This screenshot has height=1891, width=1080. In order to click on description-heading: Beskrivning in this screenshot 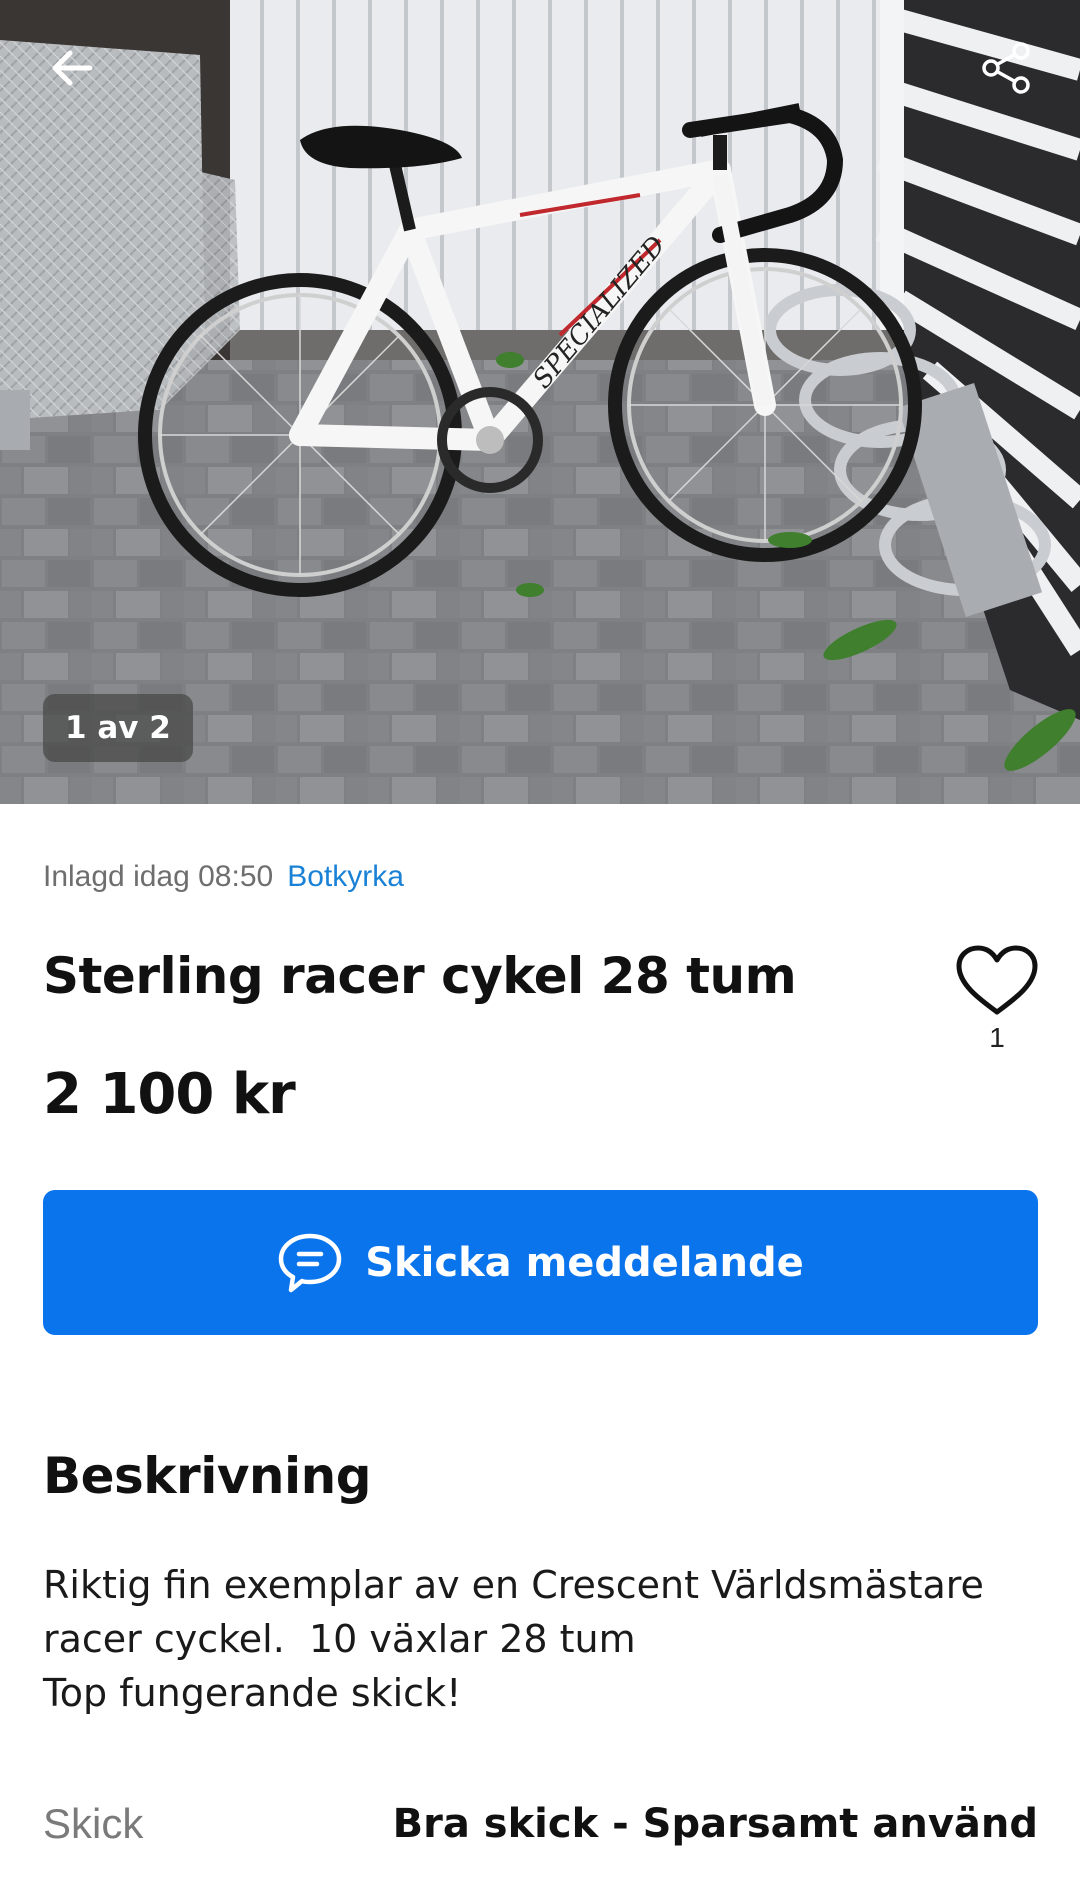, I will do `click(207, 1476)`.